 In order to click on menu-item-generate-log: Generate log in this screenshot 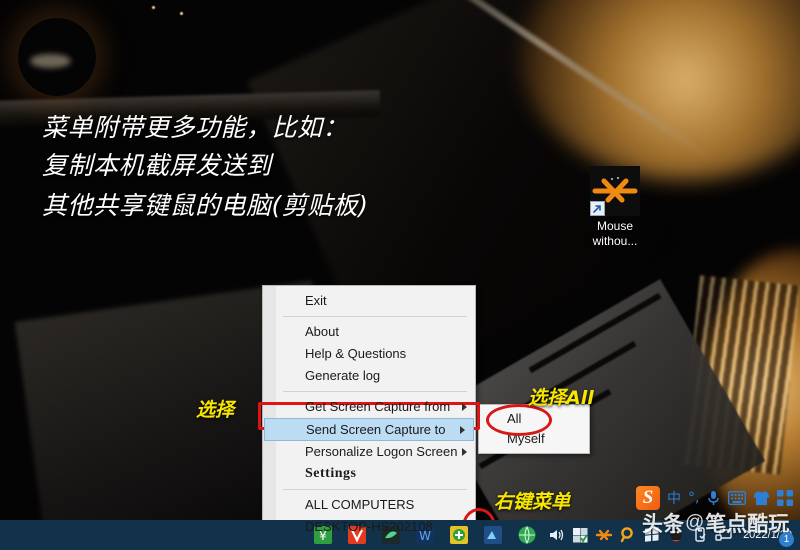, I will do `click(369, 376)`.